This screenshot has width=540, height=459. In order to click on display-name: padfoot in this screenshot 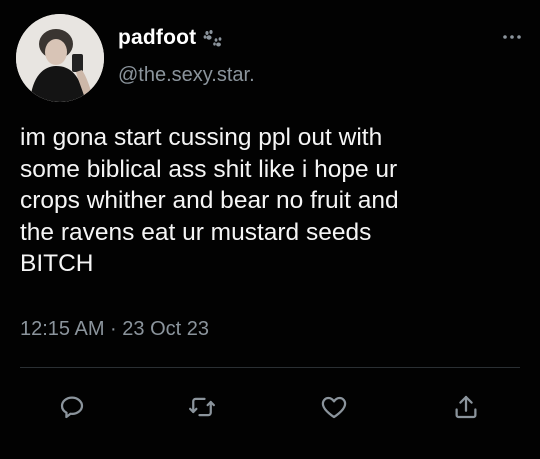, I will do `click(157, 38)`.